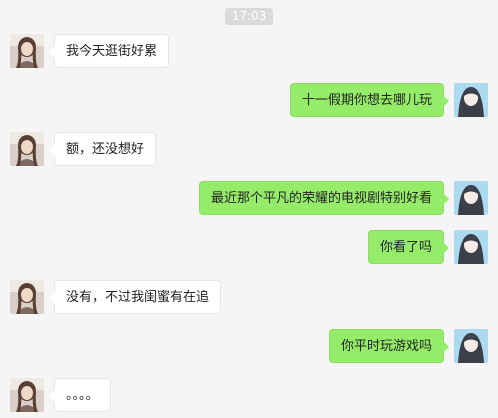 This screenshot has width=498, height=418. Describe the element at coordinates (389, 346) in the screenshot. I see `message-bubble: 你平时玩游戏吗` at that location.